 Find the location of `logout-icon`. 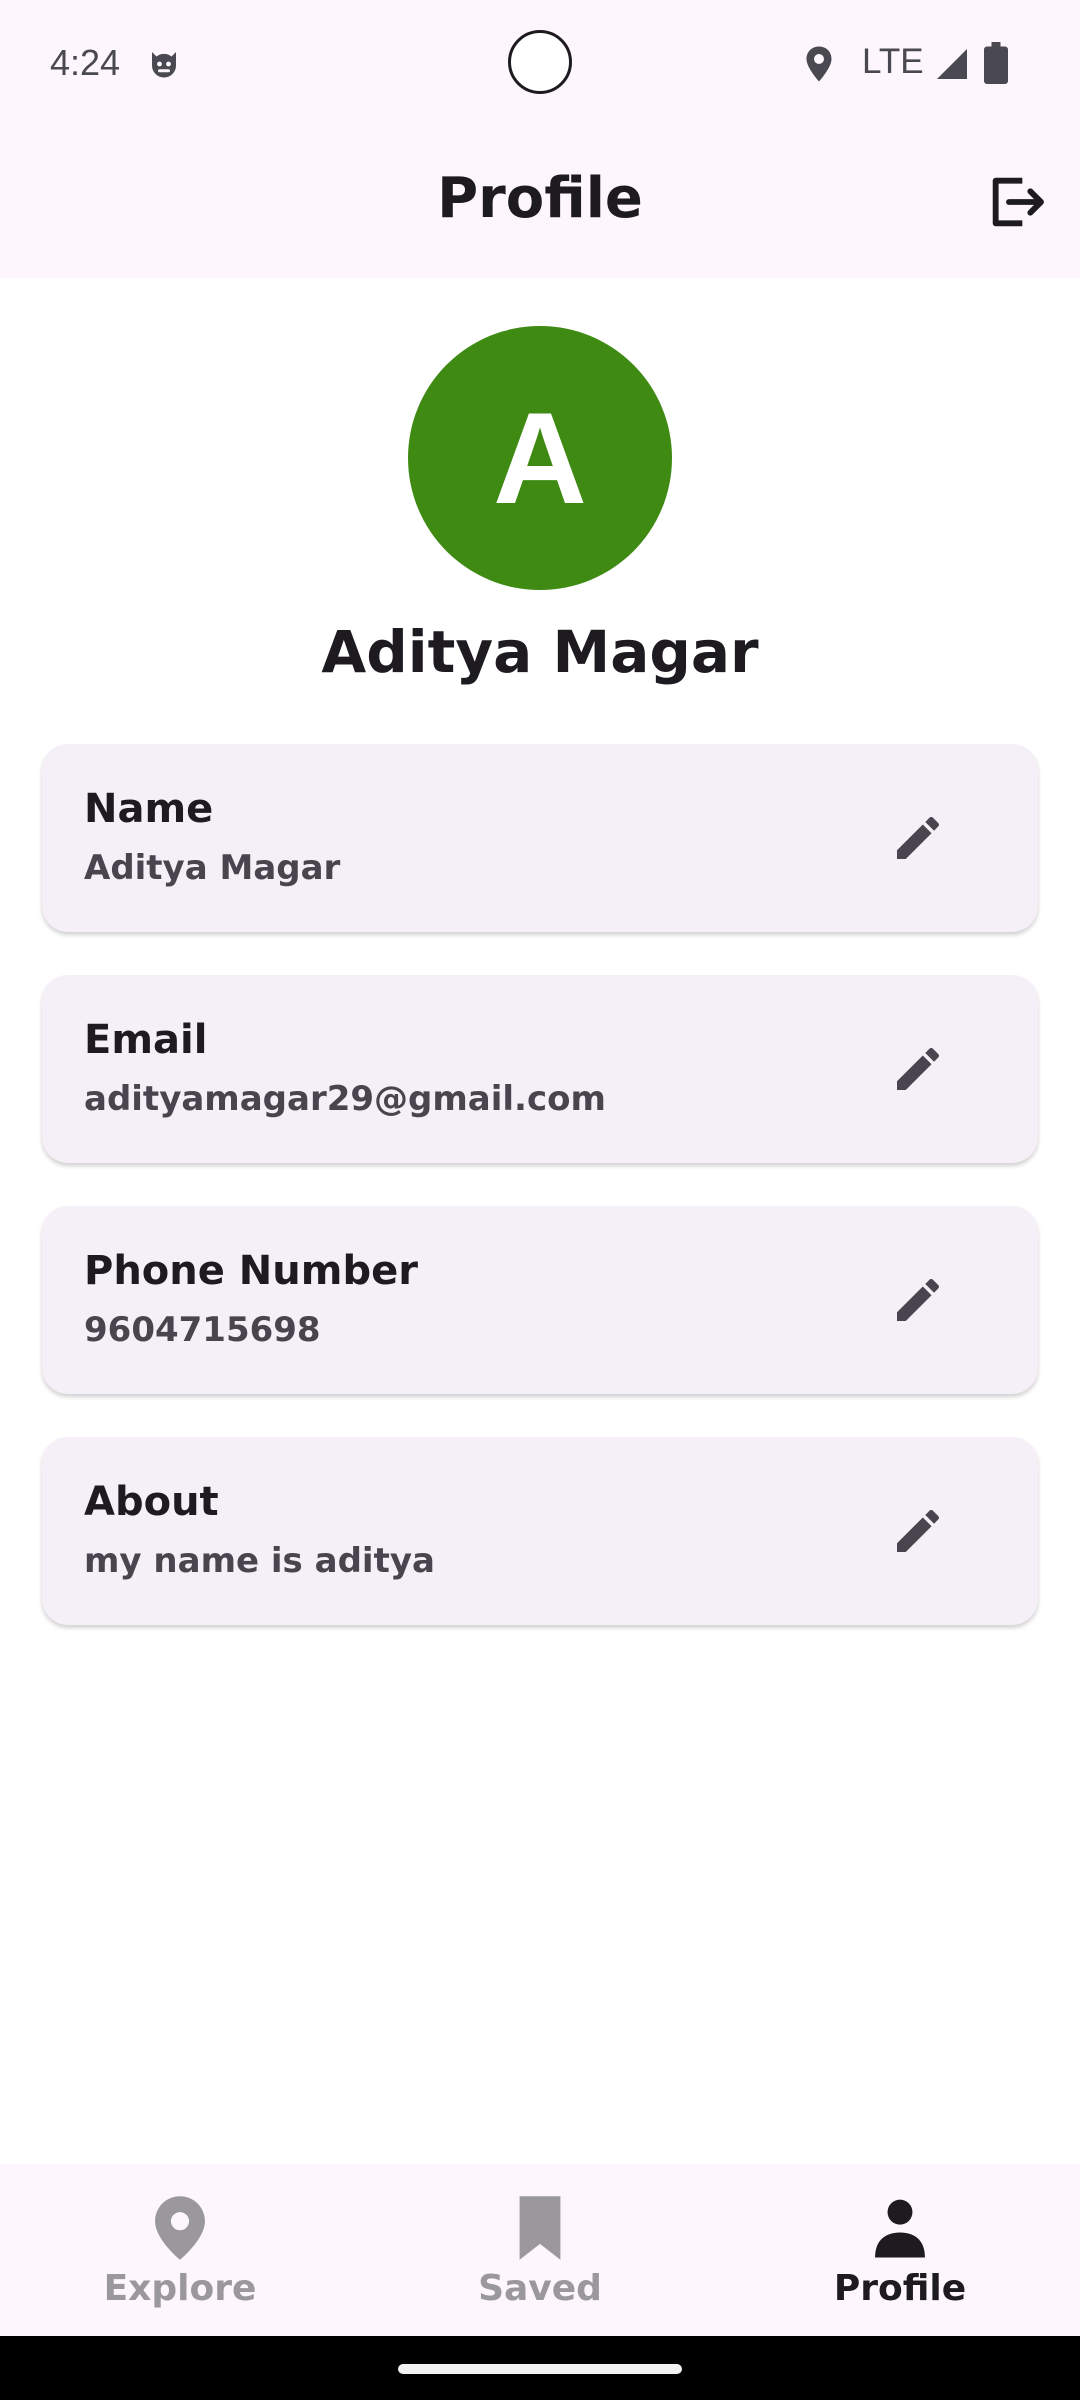

logout-icon is located at coordinates (1018, 202).